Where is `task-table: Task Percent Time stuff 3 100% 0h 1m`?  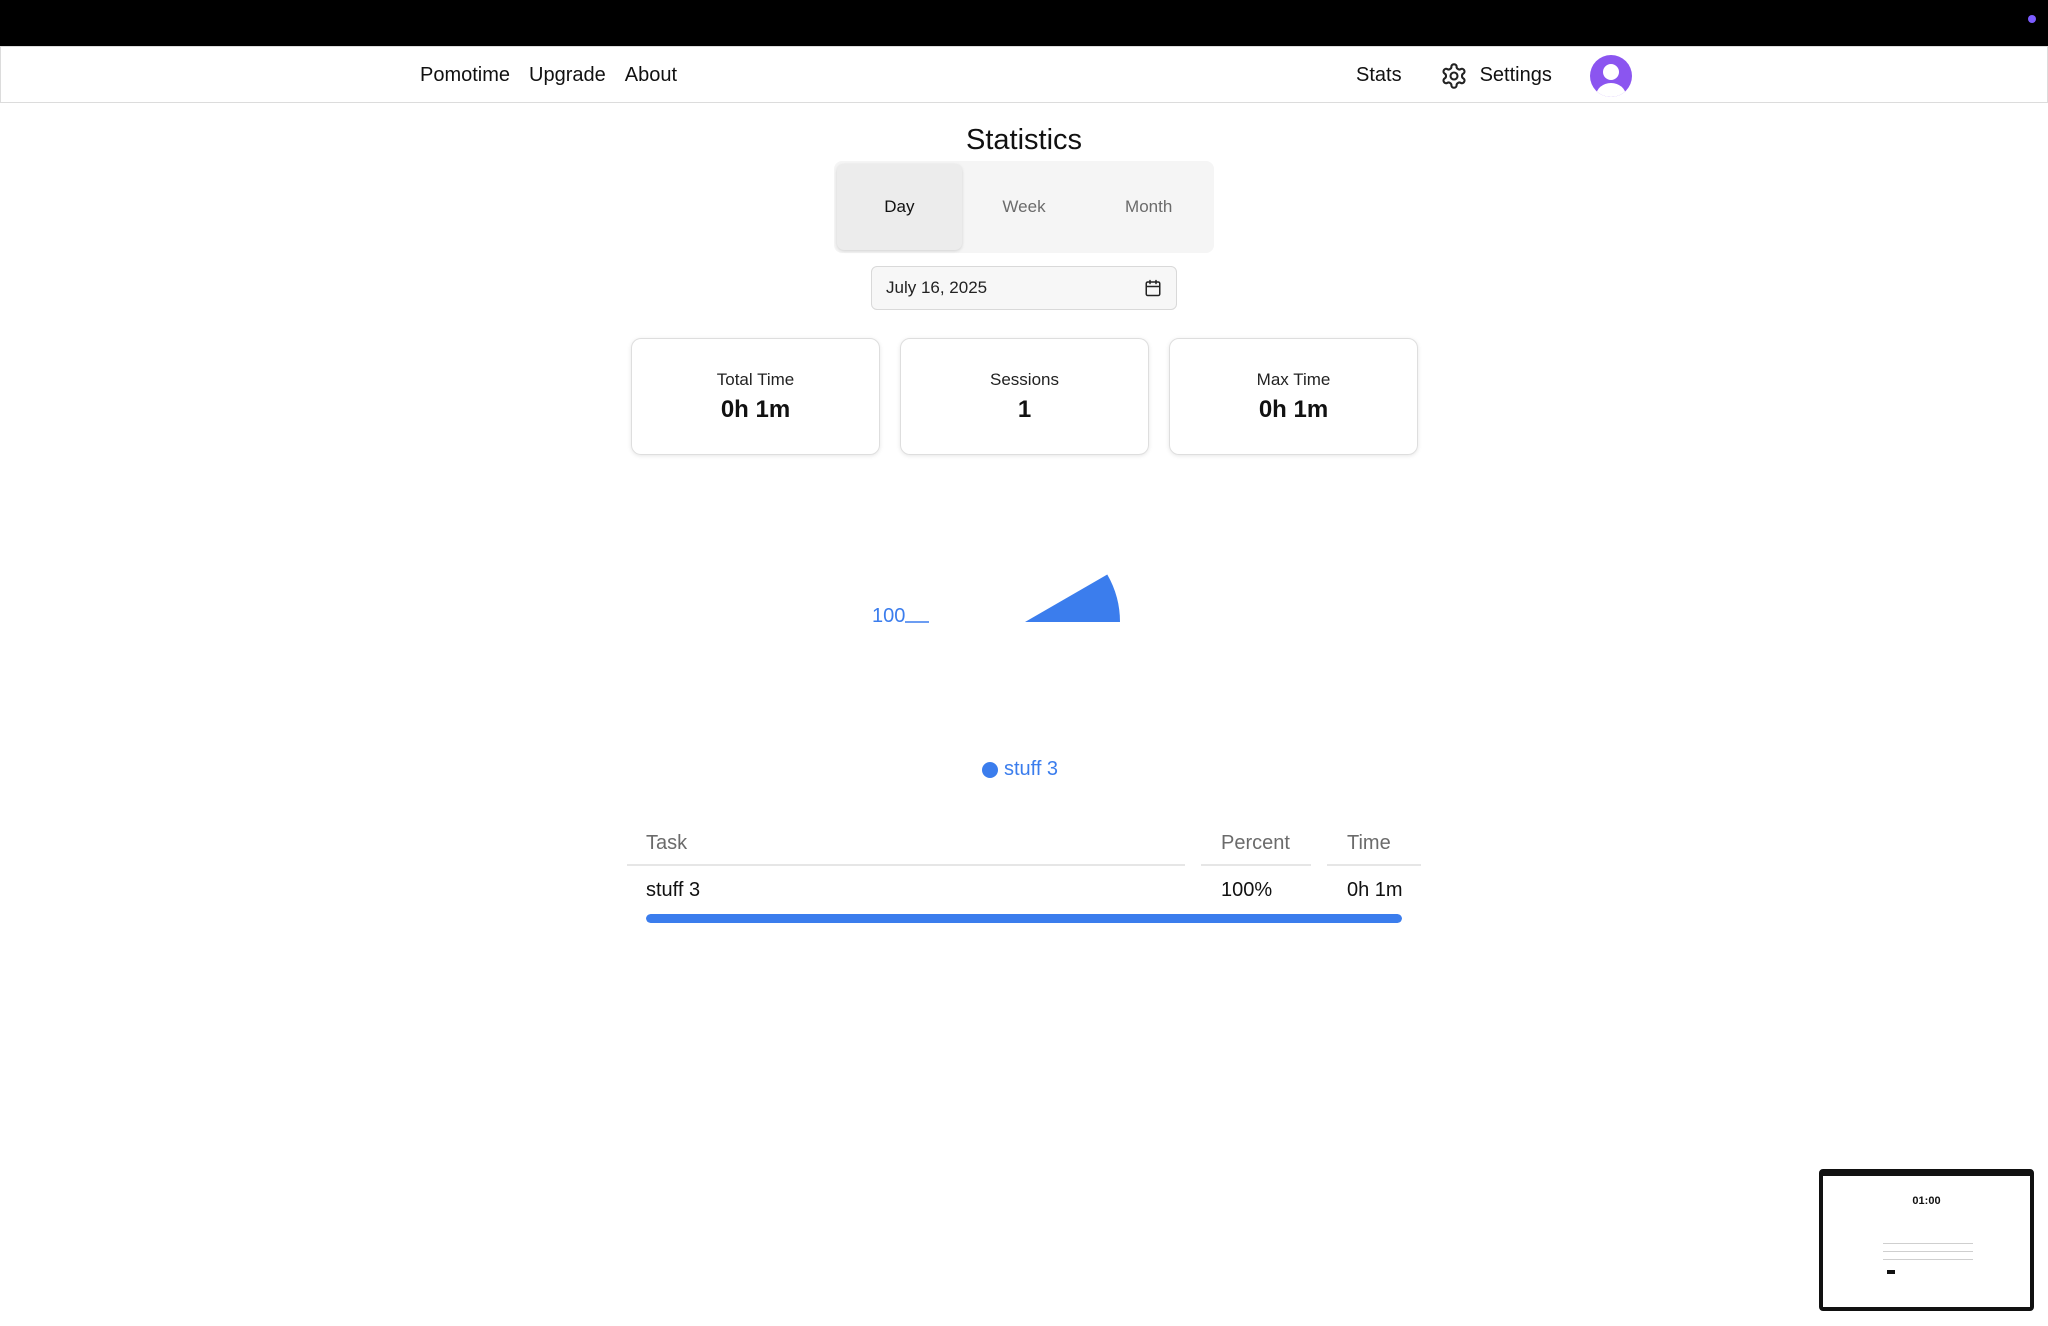 task-table: Task Percent Time stuff 3 100% 0h 1m is located at coordinates (1024, 872).